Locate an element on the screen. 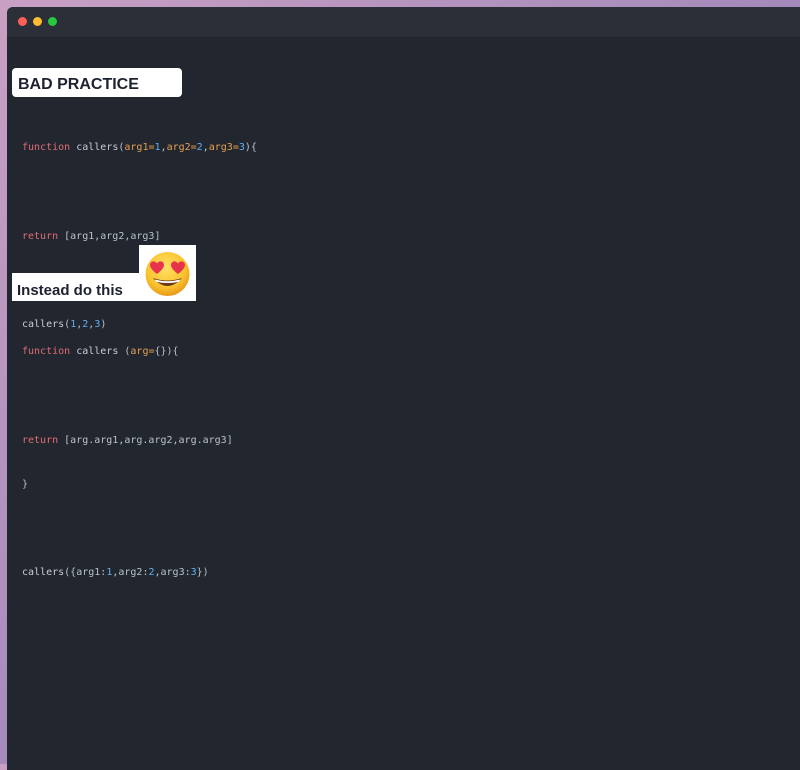 Image resolution: width=800 pixels, height=770 pixels. code-line: return [arg.arg1,arg.arg2,arg.arg3] is located at coordinates (127, 441).